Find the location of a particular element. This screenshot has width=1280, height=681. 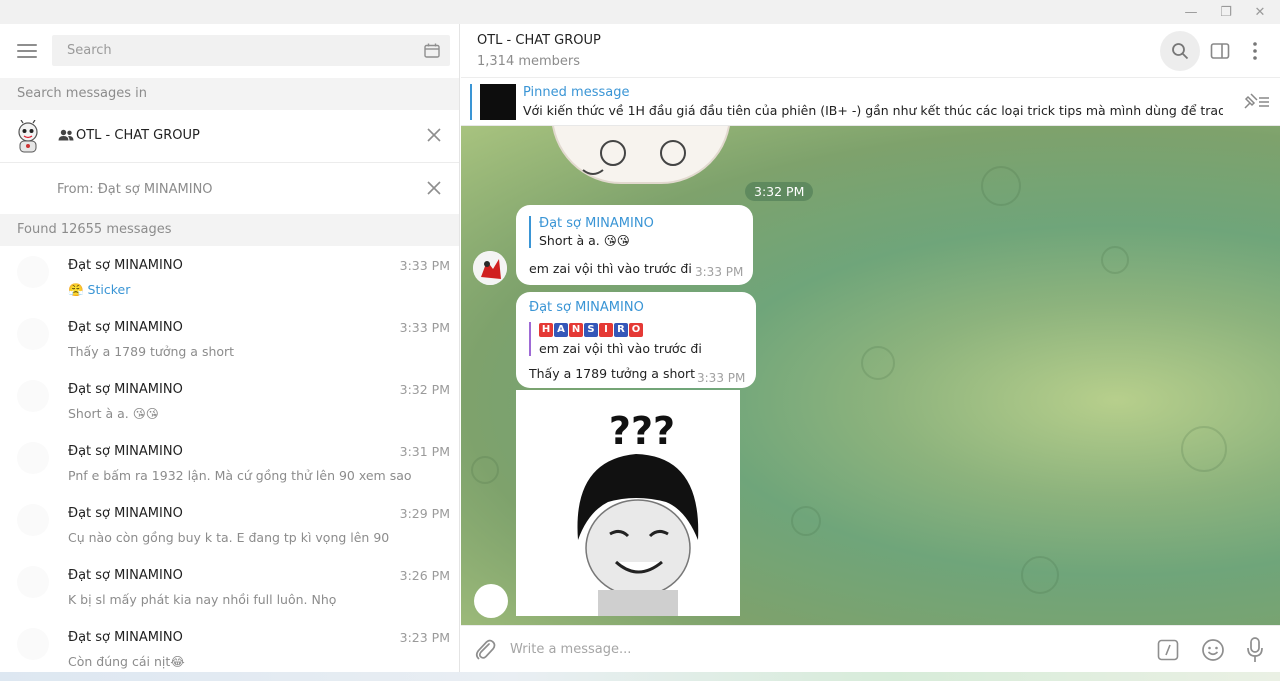

message-sender: Đạt sợ MINAMINO is located at coordinates (586, 307).